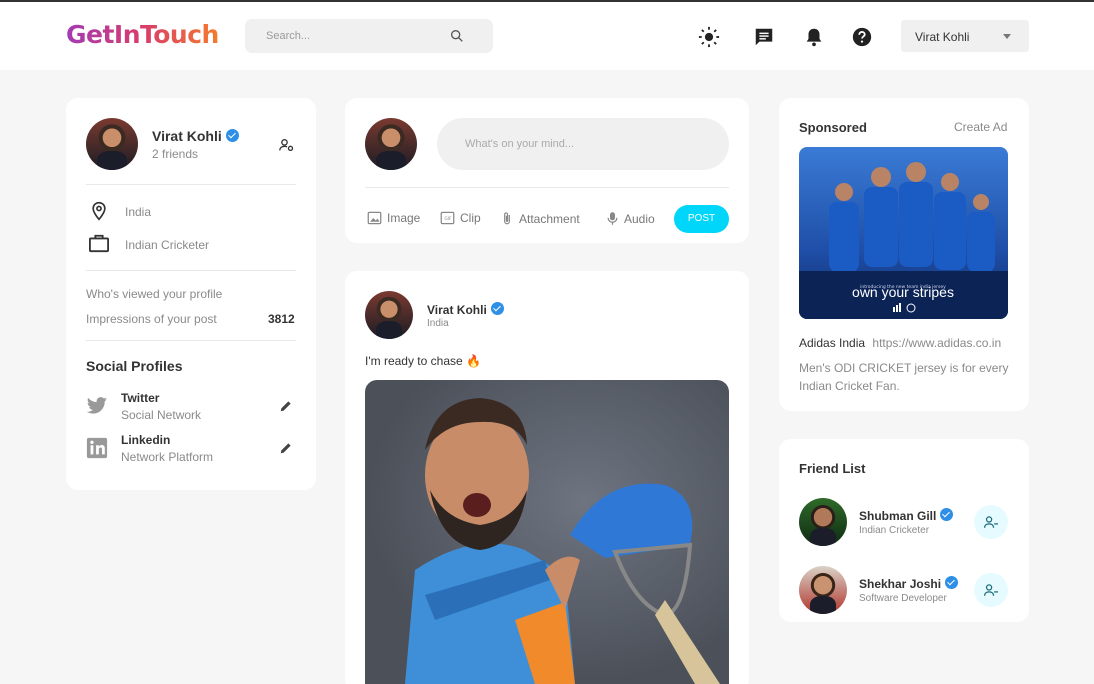 Image resolution: width=1094 pixels, height=684 pixels. I want to click on friend-name: Shubman Gill, so click(897, 516).